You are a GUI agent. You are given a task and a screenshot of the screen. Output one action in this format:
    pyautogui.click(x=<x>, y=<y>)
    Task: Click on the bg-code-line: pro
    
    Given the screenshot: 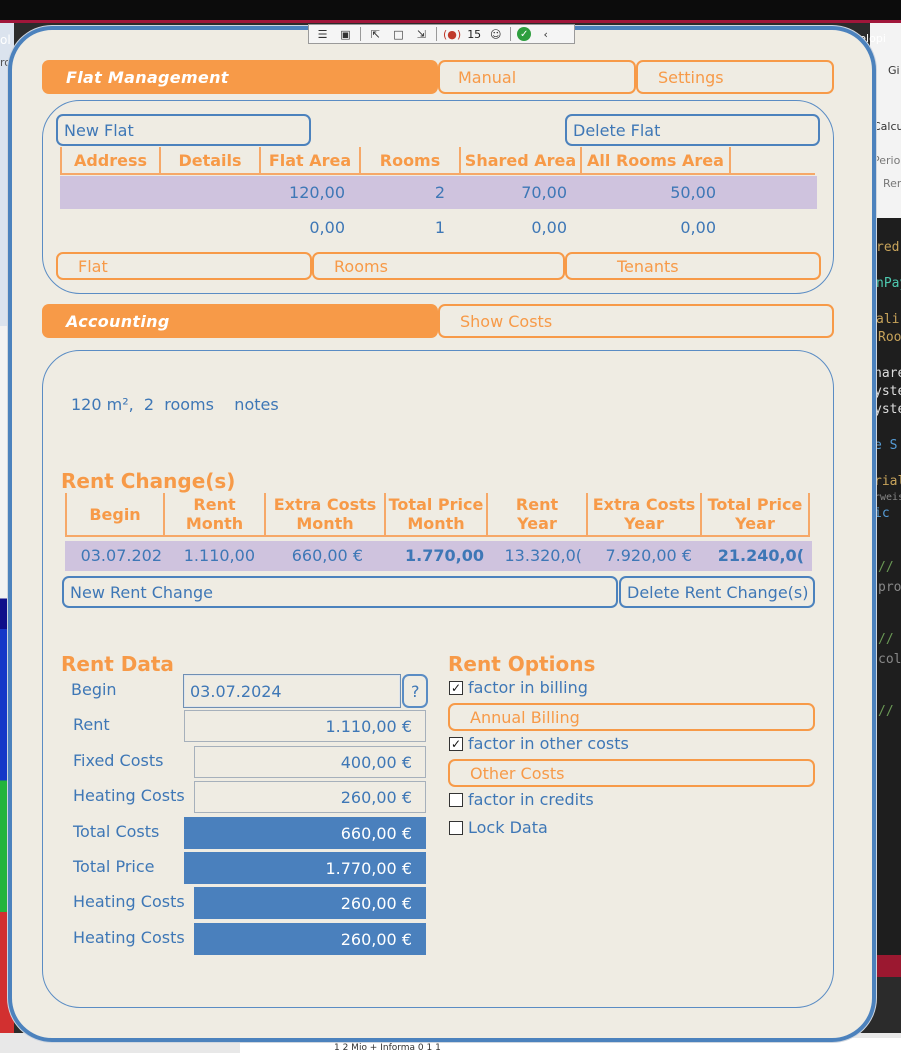 What is the action you would take?
    pyautogui.click(x=889, y=587)
    